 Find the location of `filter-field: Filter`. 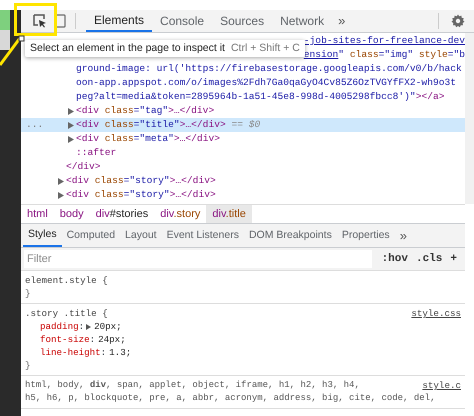

filter-field: Filter is located at coordinates (198, 259).